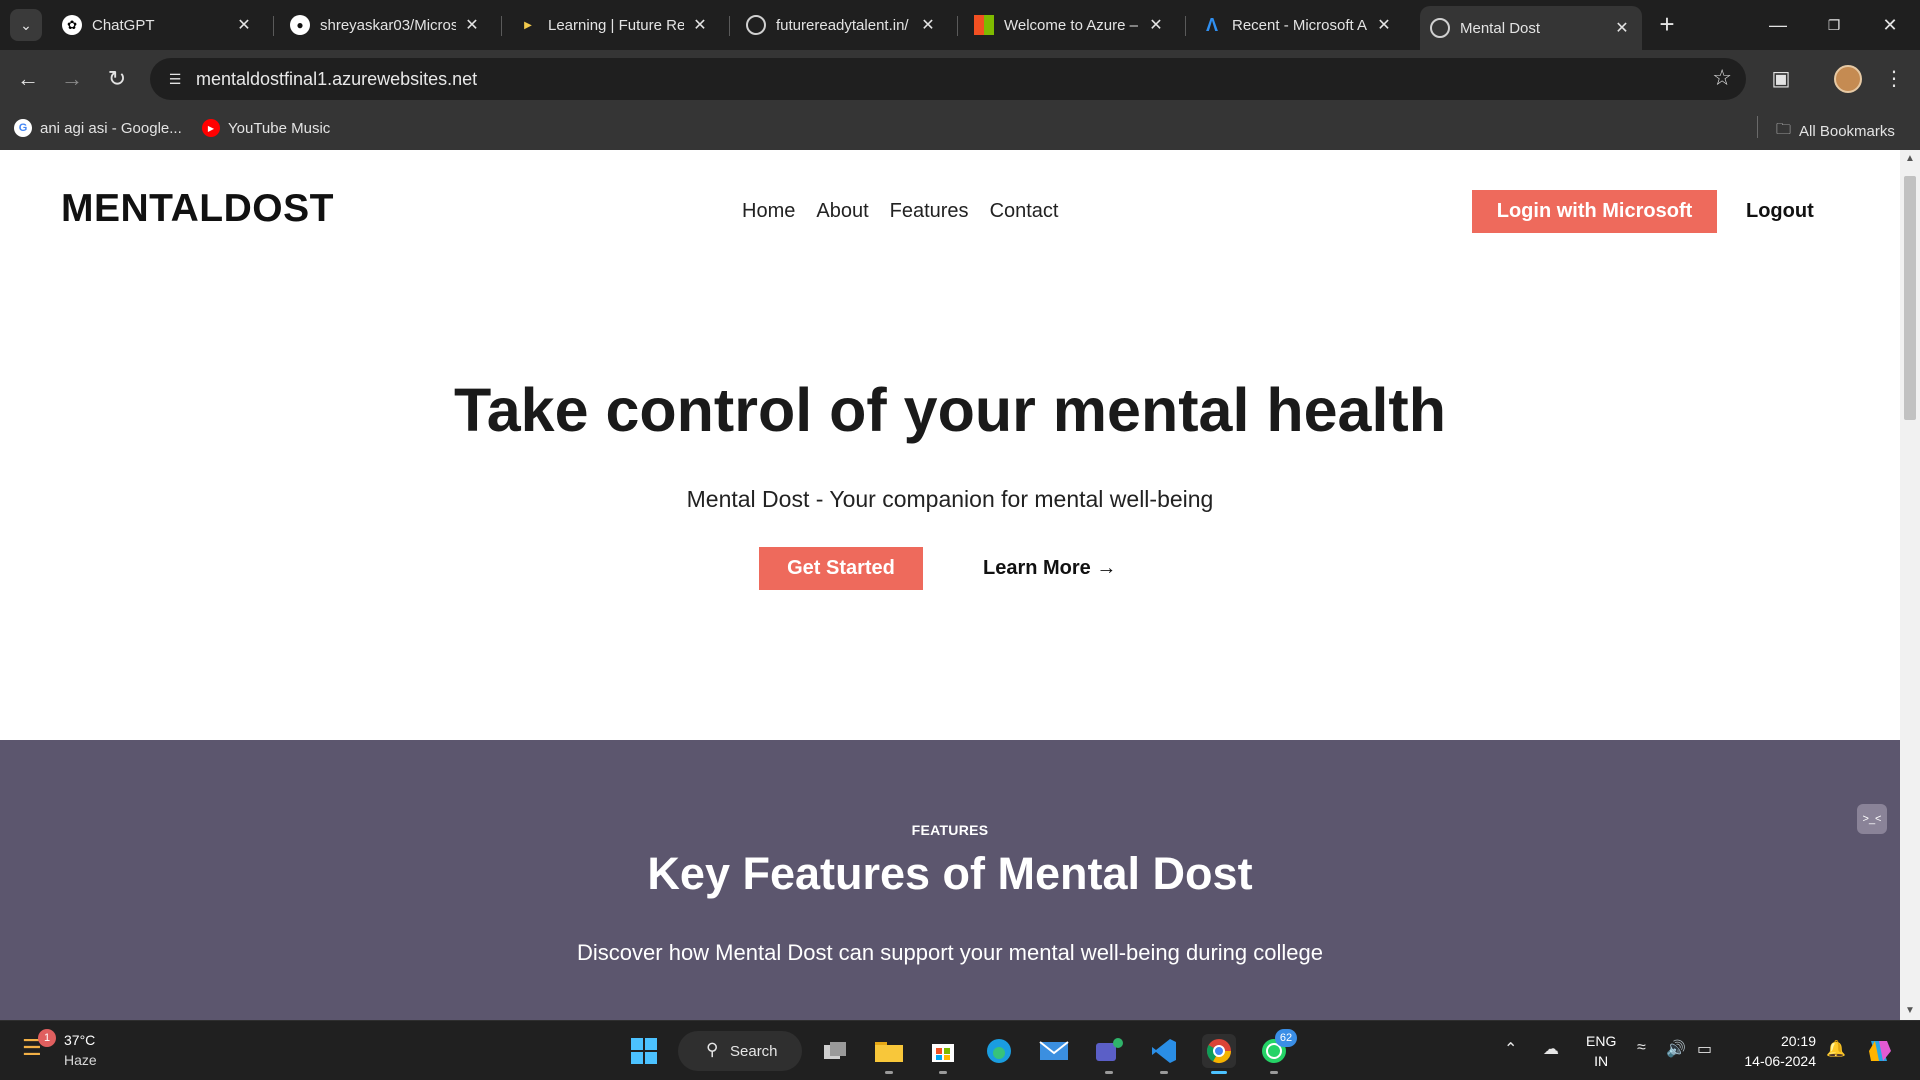 The height and width of the screenshot is (1080, 1920). Describe the element at coordinates (1164, 1051) in the screenshot. I see `vscode-icon` at that location.